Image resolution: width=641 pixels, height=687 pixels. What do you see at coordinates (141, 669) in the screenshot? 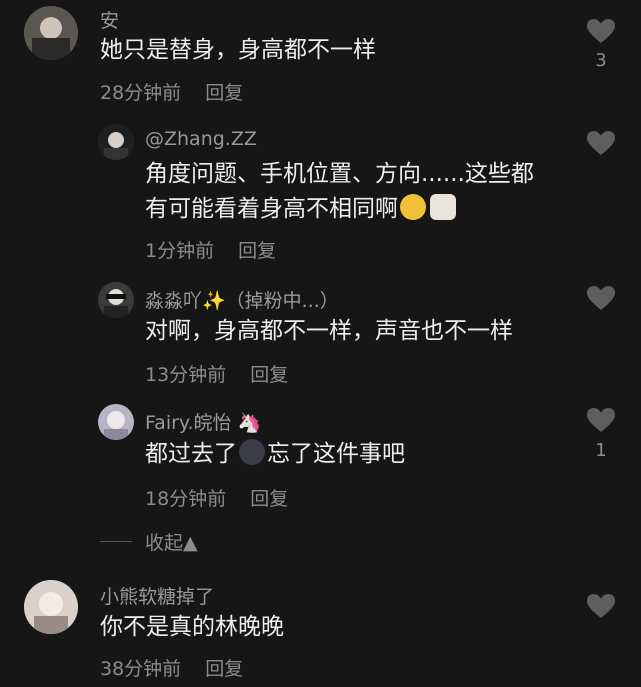
I see `timestamp: 38分钟前` at bounding box center [141, 669].